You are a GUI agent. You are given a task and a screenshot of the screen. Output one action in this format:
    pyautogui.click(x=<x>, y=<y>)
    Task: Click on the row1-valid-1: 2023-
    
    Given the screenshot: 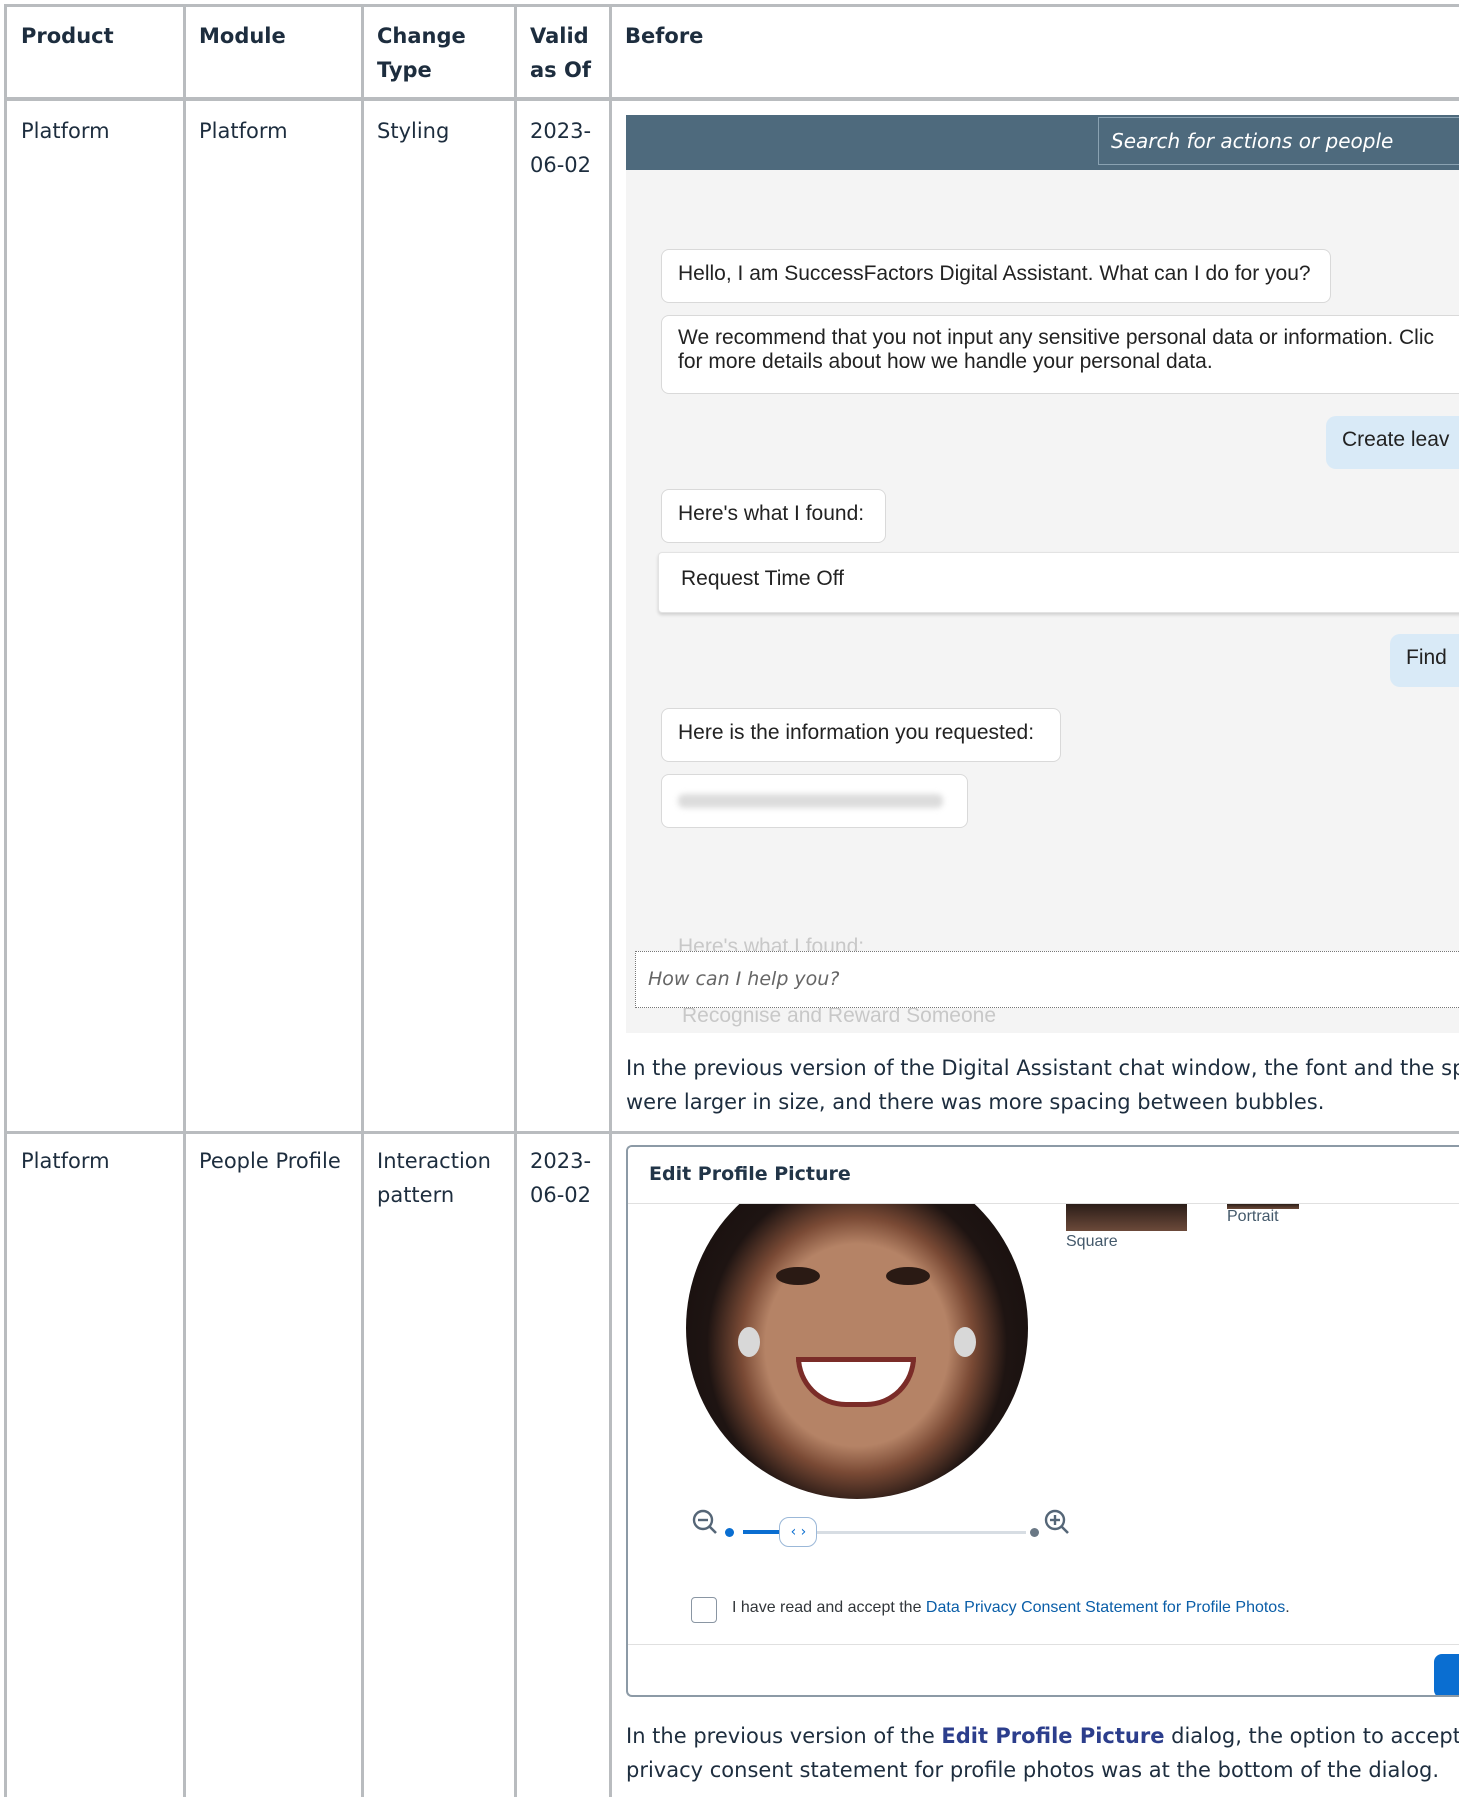 What is the action you would take?
    pyautogui.click(x=561, y=131)
    